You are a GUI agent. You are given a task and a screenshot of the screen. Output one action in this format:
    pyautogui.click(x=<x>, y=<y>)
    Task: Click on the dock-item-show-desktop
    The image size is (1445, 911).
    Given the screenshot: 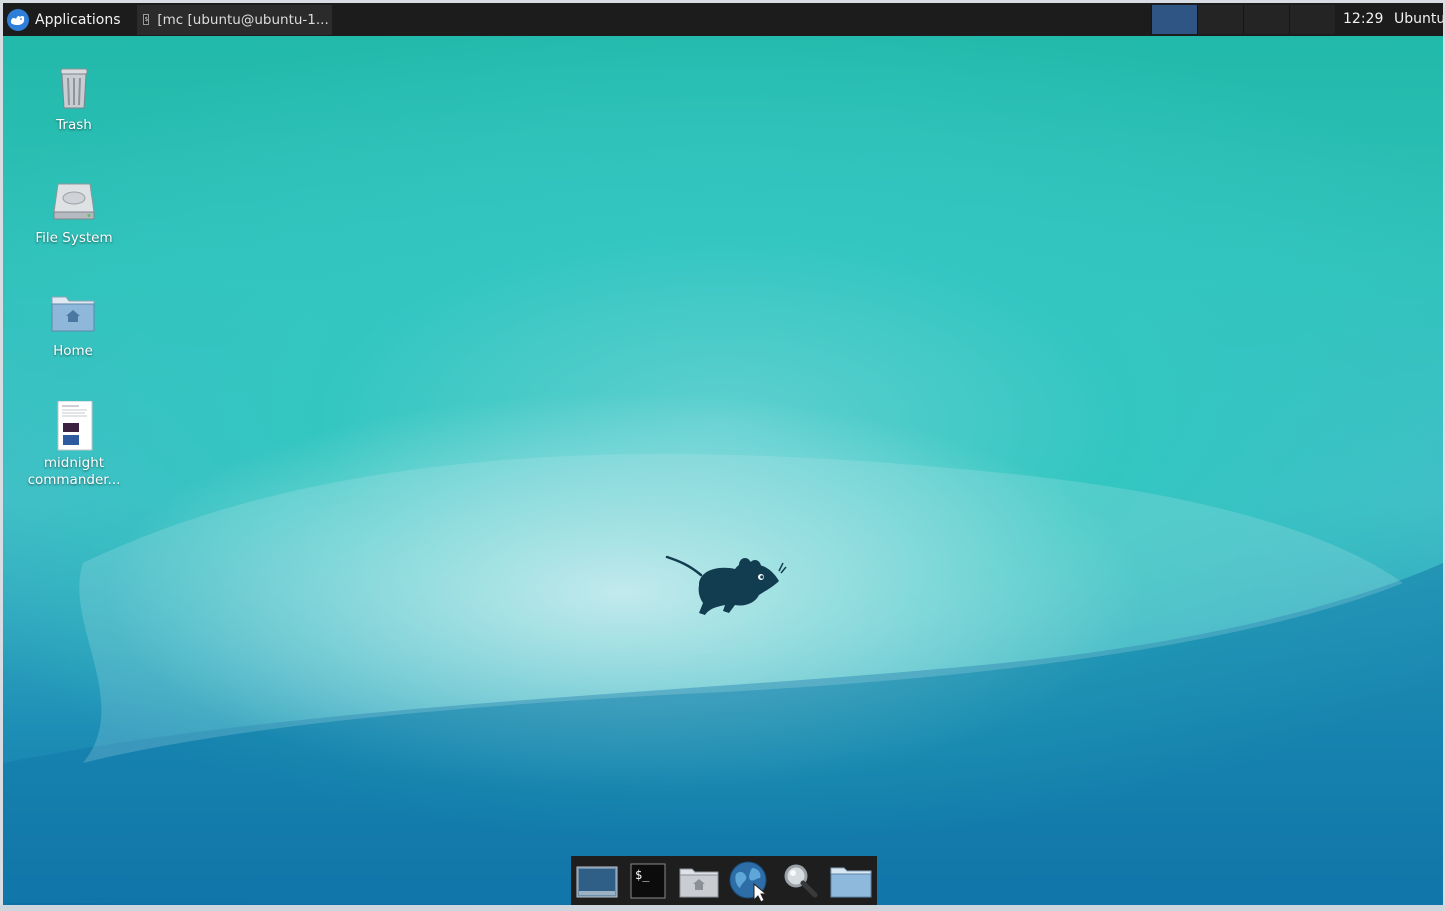 What is the action you would take?
    pyautogui.click(x=597, y=881)
    